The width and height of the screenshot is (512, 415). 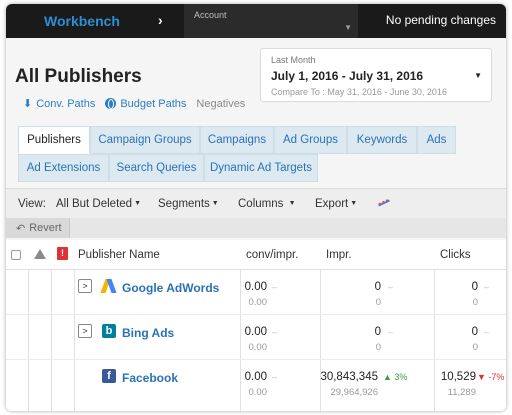 I want to click on column-header-publisher: Publisher Name, so click(x=119, y=255).